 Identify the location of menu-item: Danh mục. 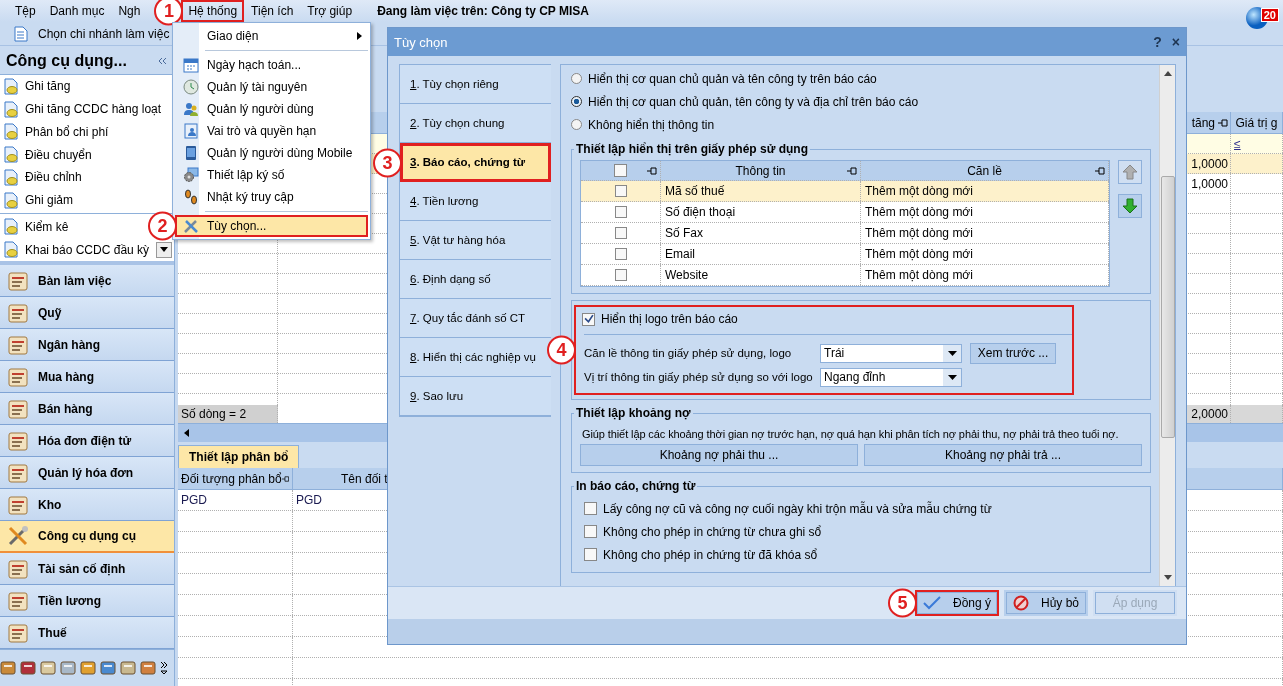
(77, 11).